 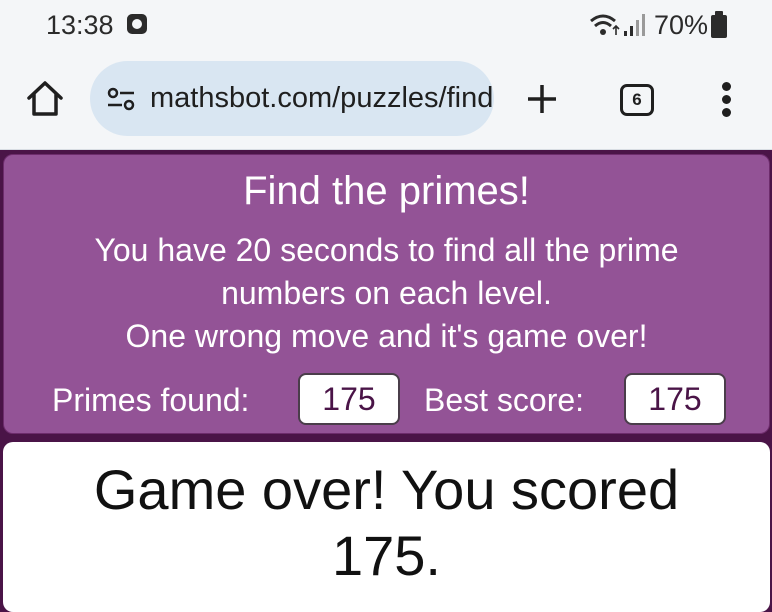 What do you see at coordinates (719, 24) in the screenshot?
I see `battery-icon` at bounding box center [719, 24].